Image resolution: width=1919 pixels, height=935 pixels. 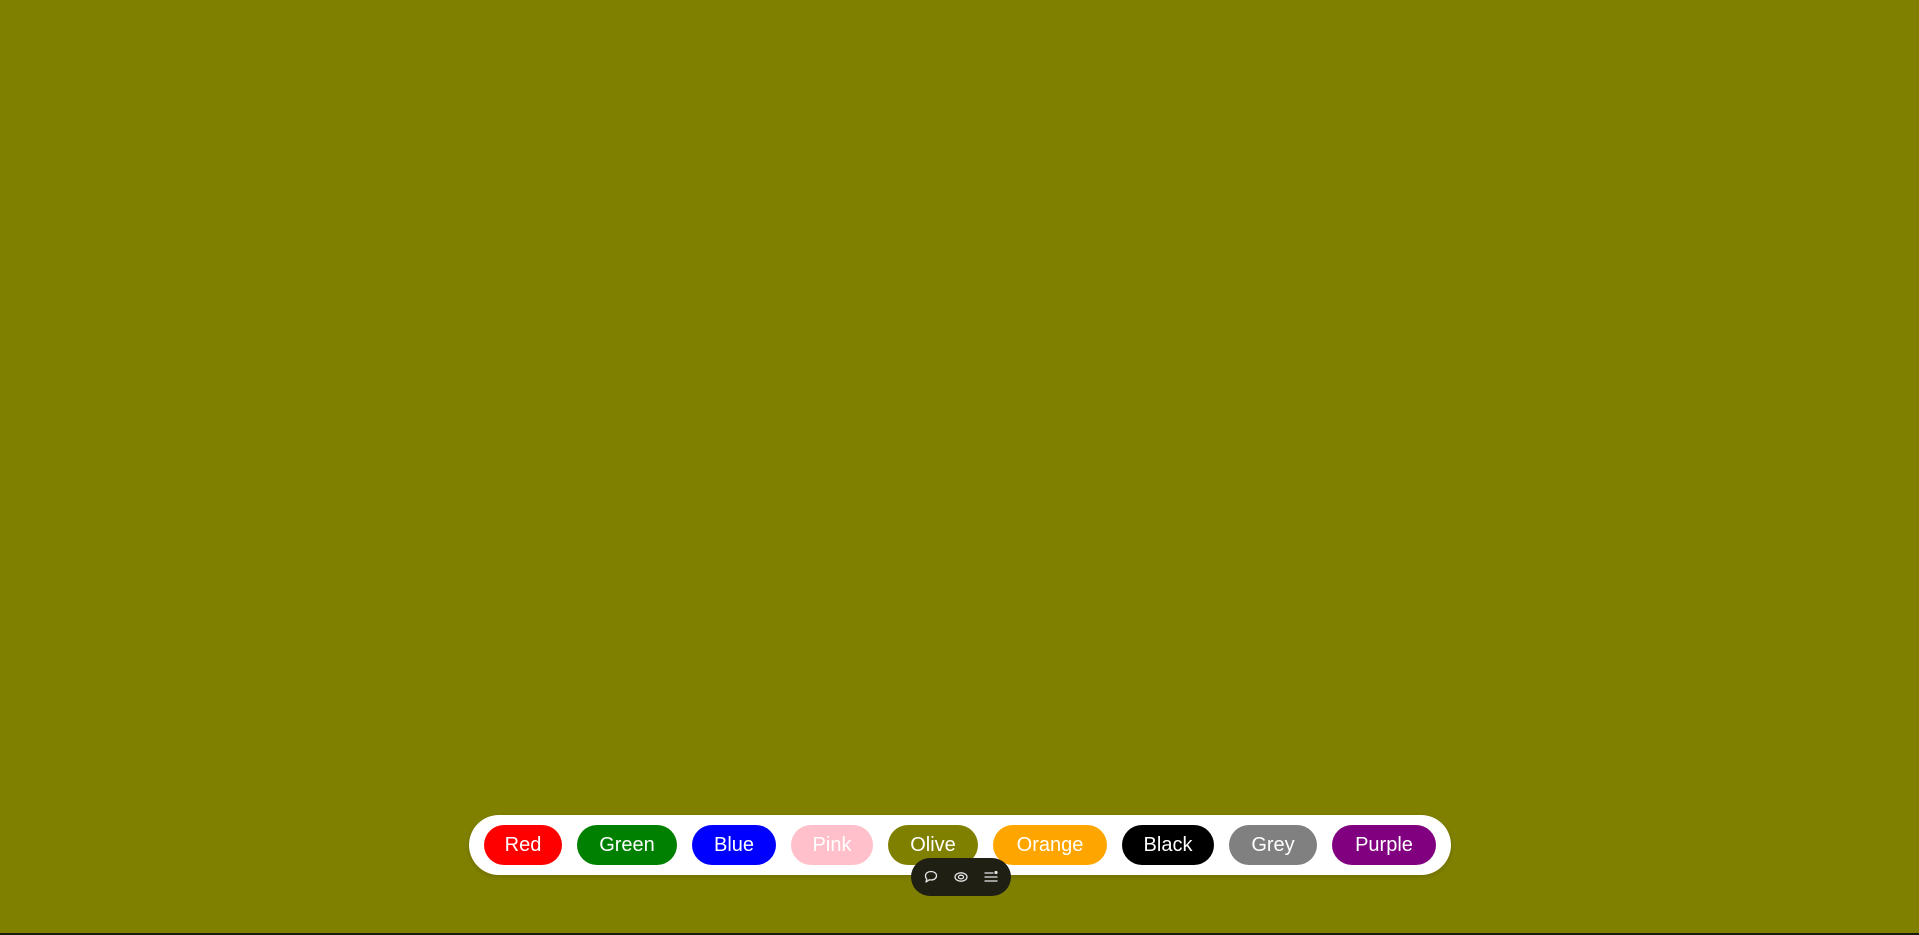 I want to click on grey-color-button: Grey, so click(x=1273, y=845).